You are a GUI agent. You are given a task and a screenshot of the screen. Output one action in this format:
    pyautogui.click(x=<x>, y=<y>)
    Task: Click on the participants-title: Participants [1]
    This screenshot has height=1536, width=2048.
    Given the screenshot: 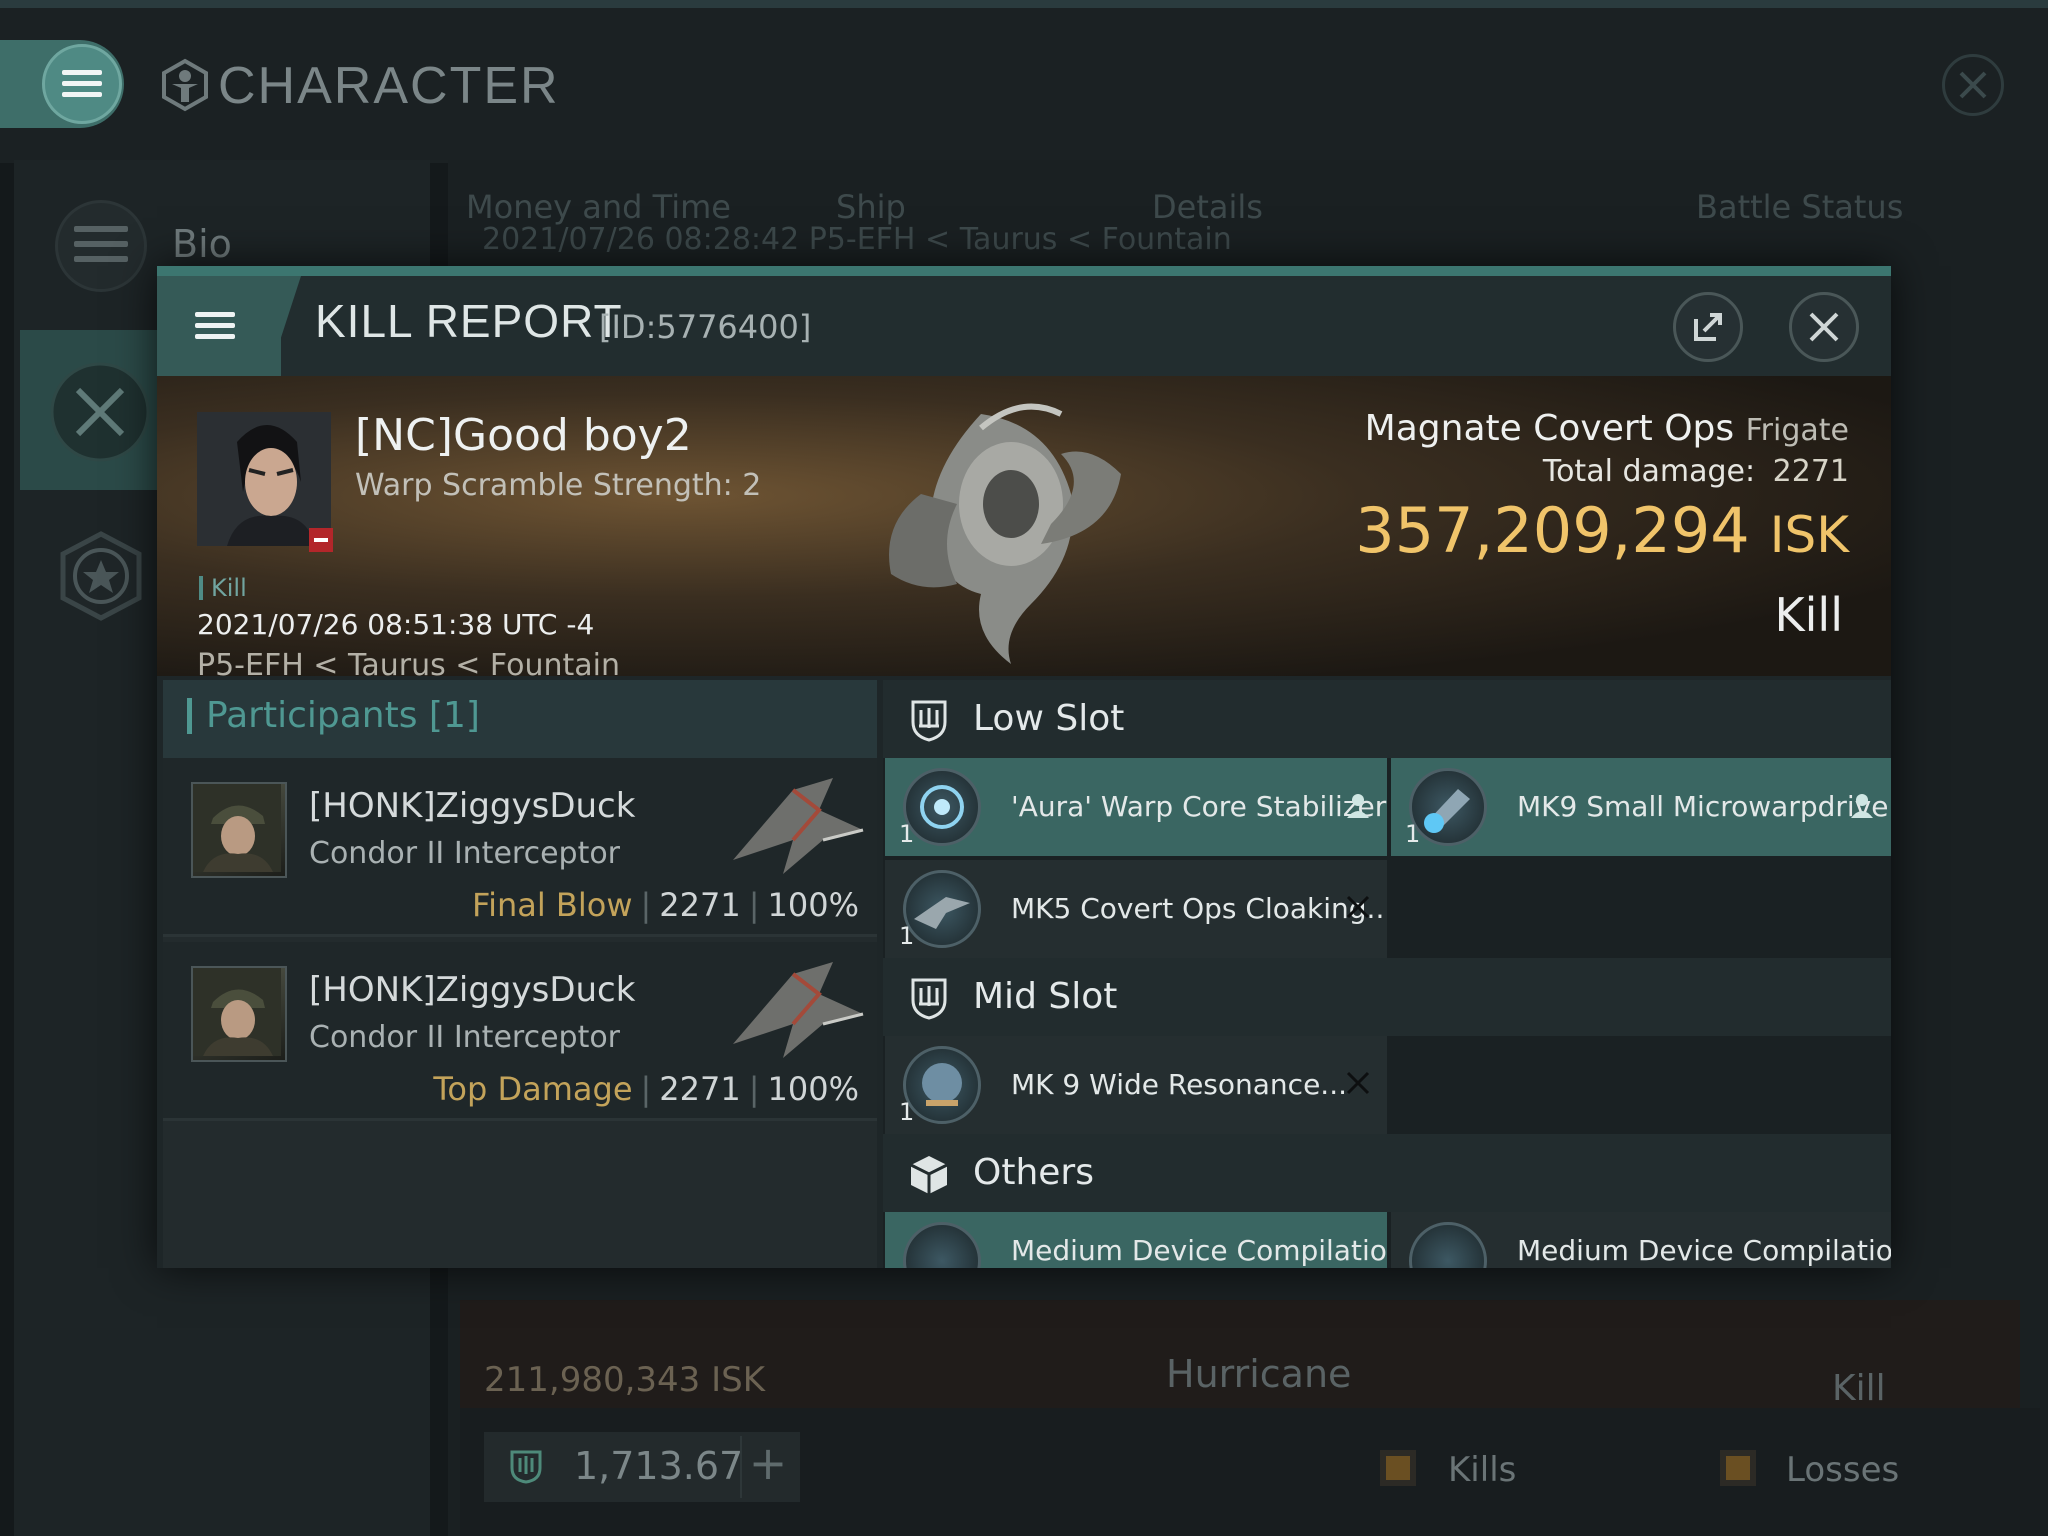 What is the action you would take?
    pyautogui.click(x=333, y=716)
    